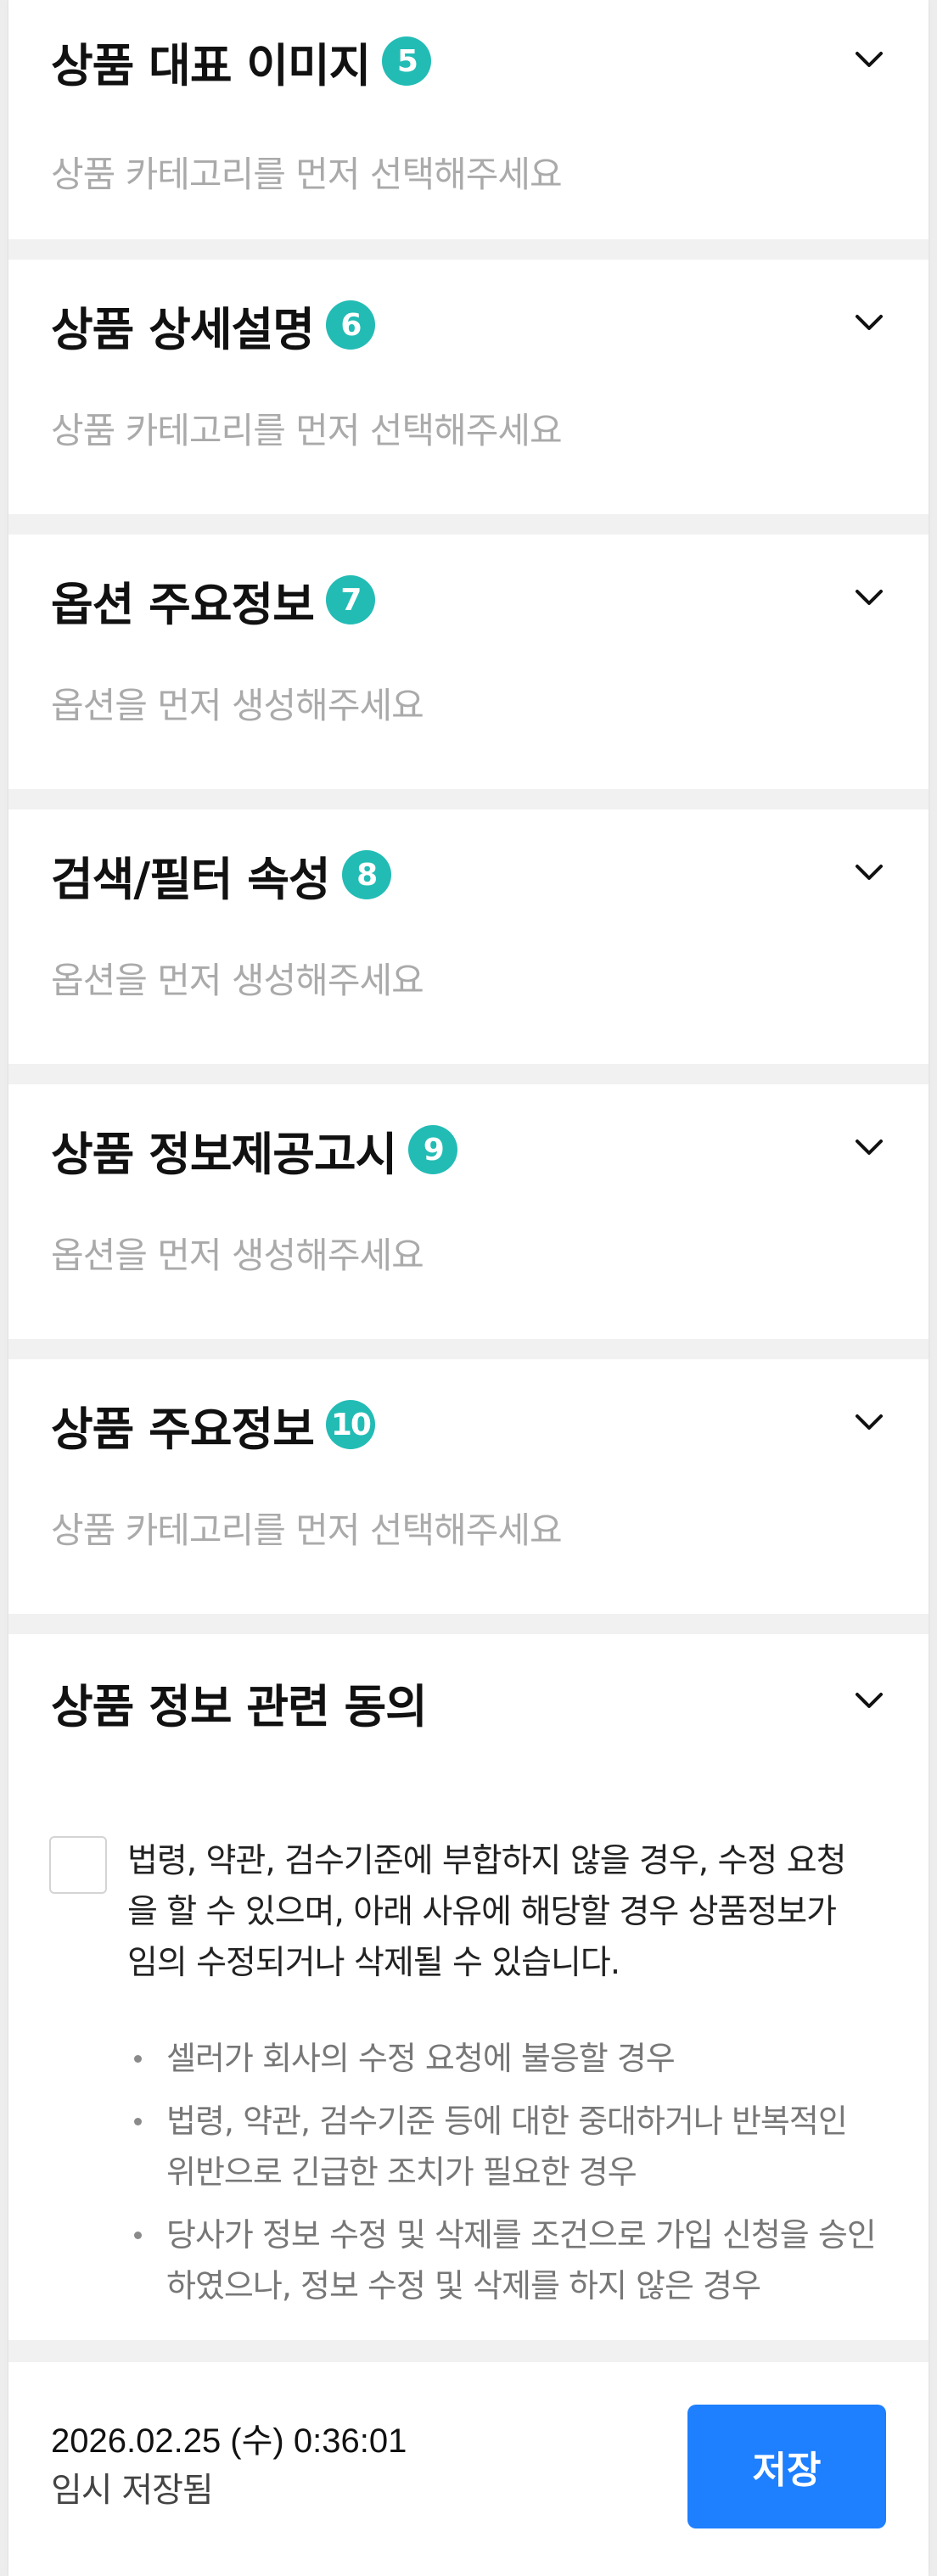  I want to click on section-search-filter: 검색/필터 속성 8 옵션을 먼저 생성해주세요, so click(468, 936).